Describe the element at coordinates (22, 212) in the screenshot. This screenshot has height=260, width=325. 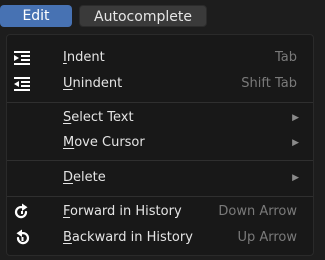
I see `redo-icon` at that location.